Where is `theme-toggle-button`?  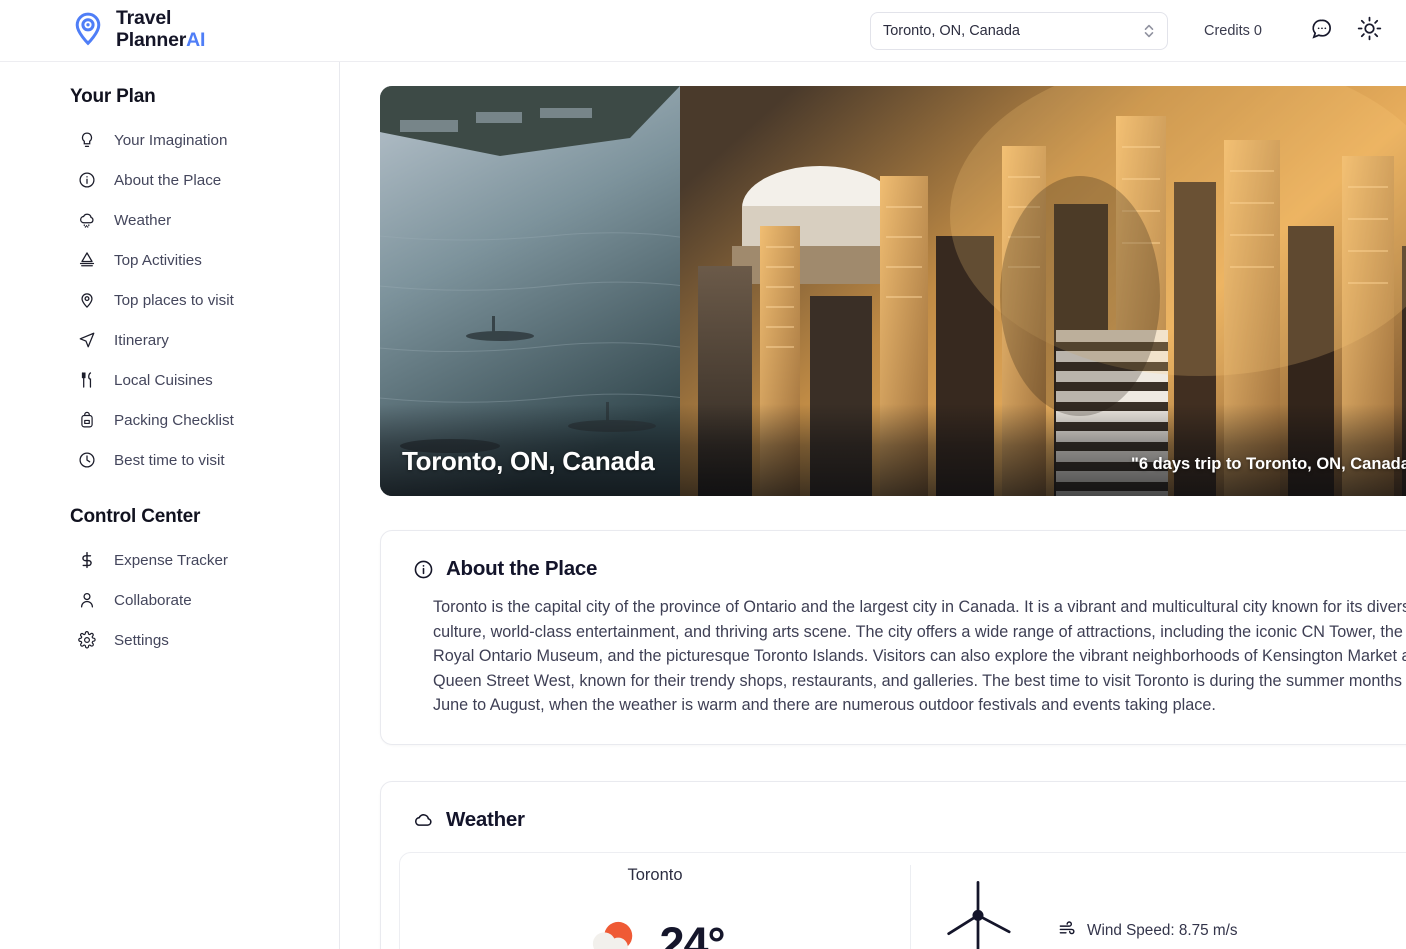 theme-toggle-button is located at coordinates (1369, 31).